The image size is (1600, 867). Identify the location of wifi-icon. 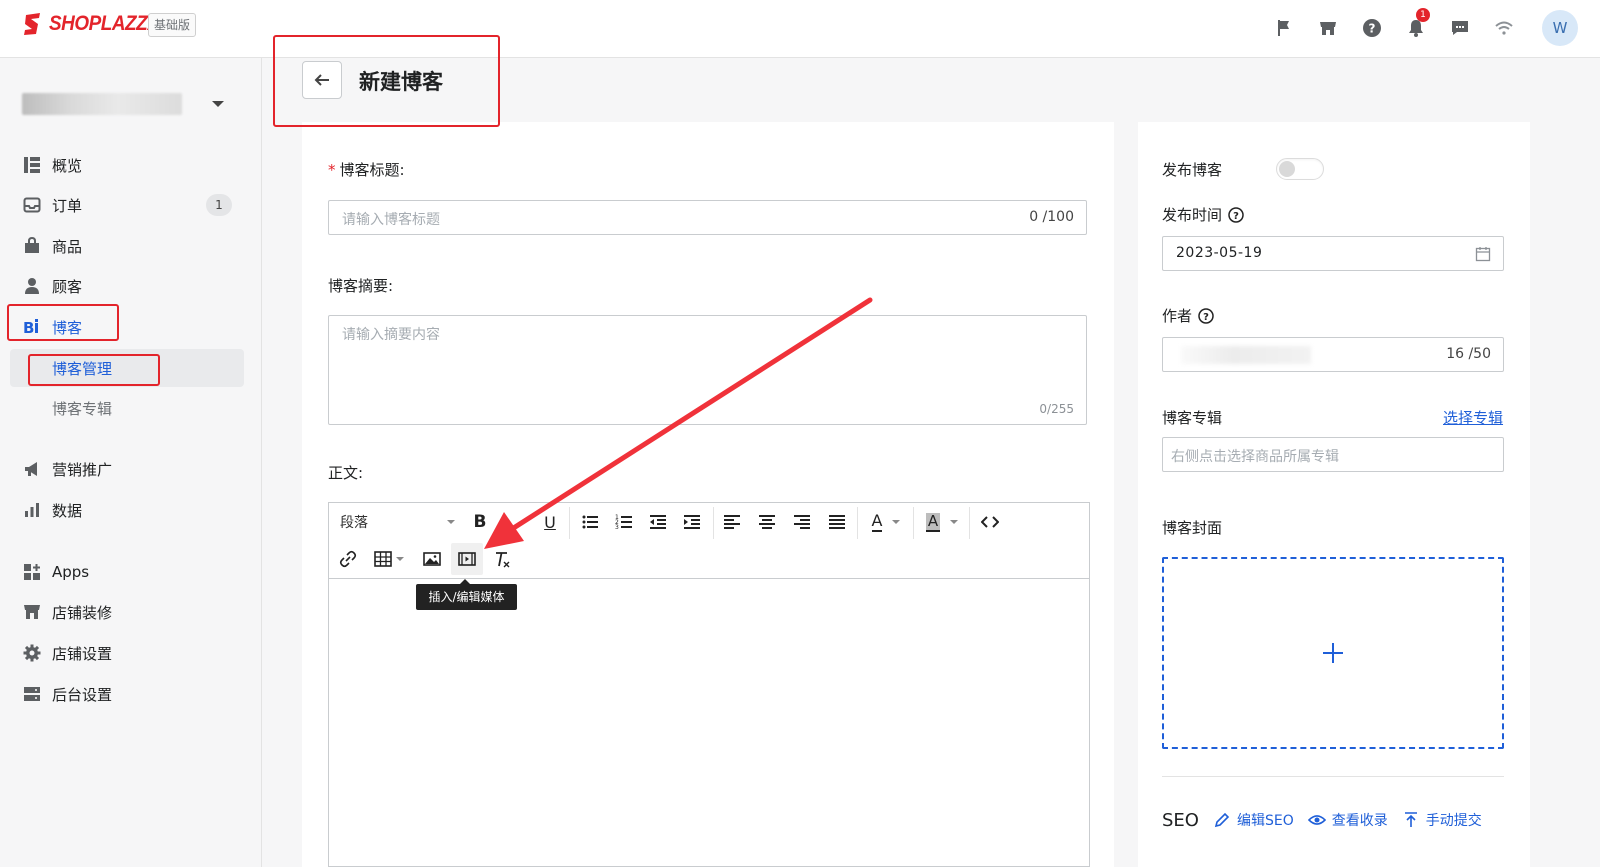
(1504, 28).